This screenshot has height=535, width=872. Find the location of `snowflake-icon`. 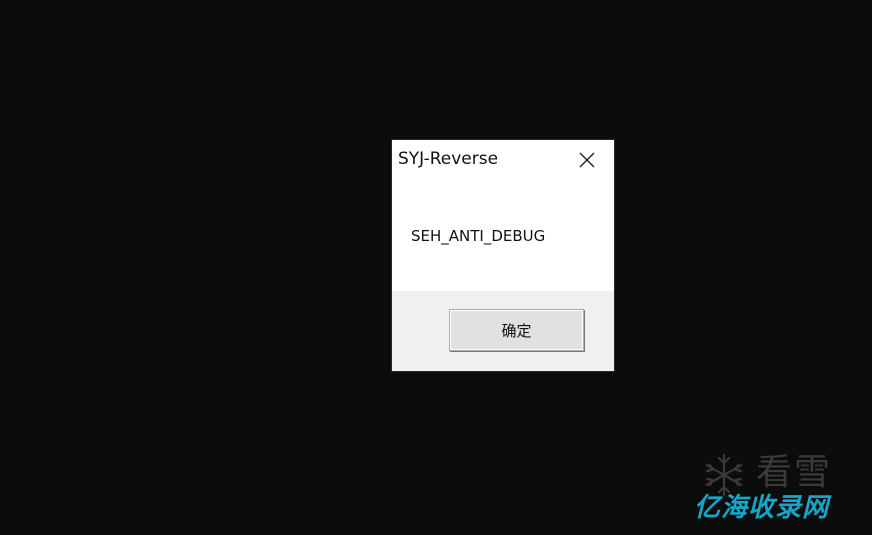

snowflake-icon is located at coordinates (724, 475).